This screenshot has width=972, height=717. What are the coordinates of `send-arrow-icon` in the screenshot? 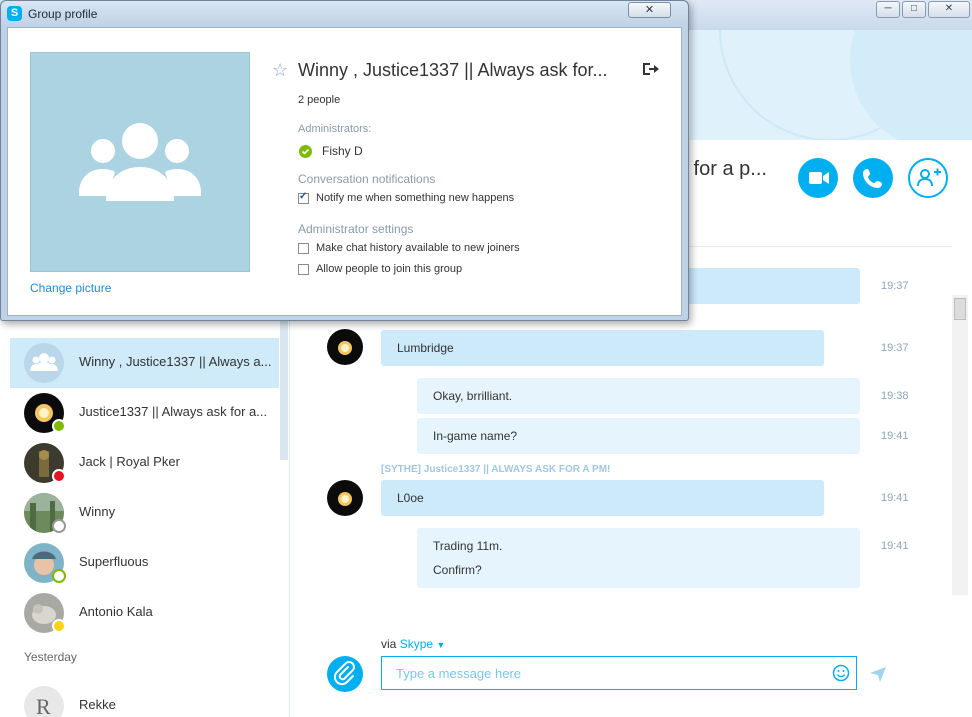 It's located at (878, 674).